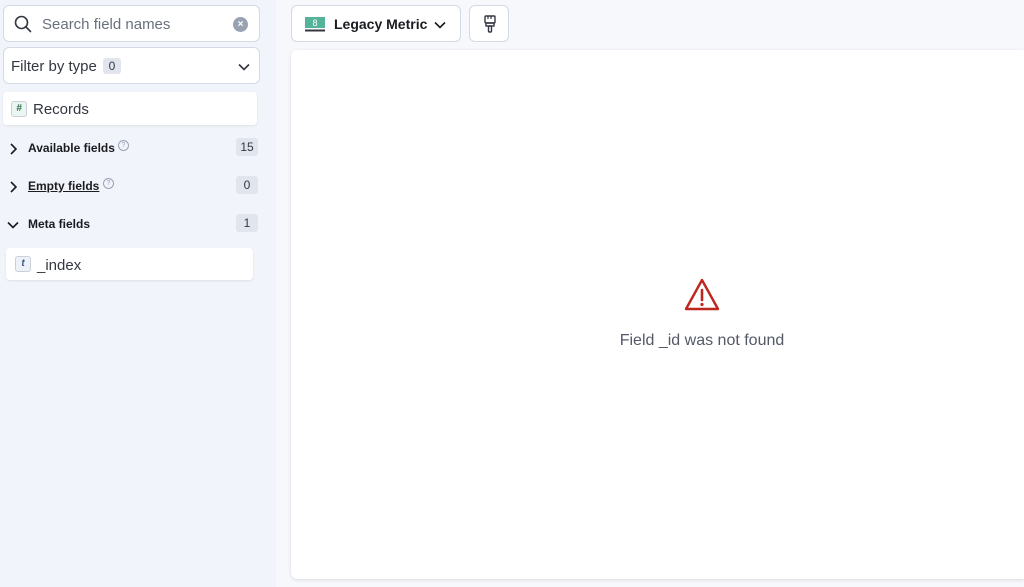 This screenshot has width=1024, height=587. I want to click on visualization-type-label: Legacy Metric, so click(381, 24).